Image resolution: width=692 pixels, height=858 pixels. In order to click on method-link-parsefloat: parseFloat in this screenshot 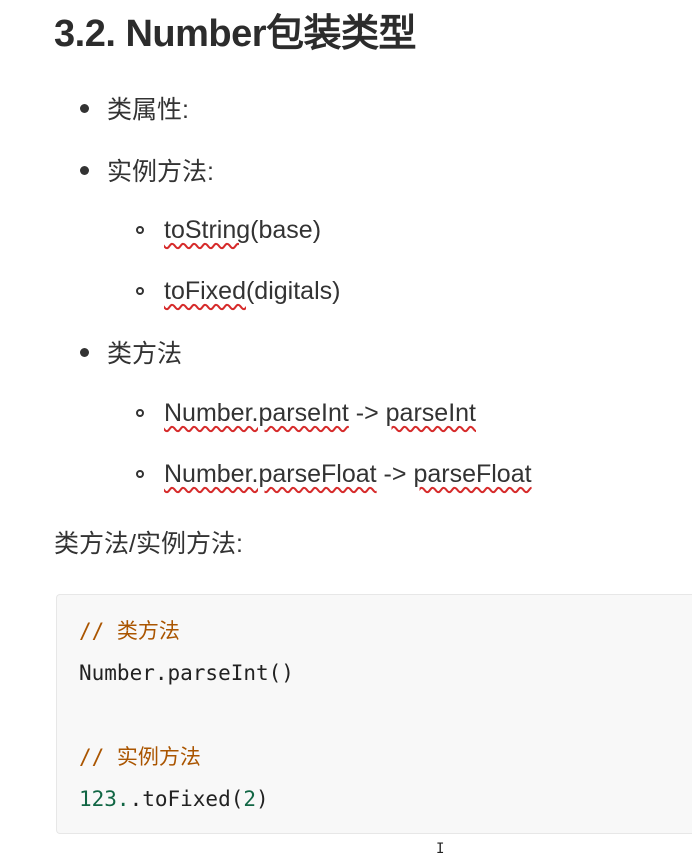, I will do `click(472, 474)`.